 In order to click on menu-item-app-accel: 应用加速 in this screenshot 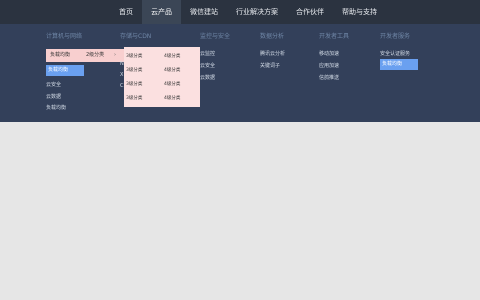, I will do `click(329, 65)`.